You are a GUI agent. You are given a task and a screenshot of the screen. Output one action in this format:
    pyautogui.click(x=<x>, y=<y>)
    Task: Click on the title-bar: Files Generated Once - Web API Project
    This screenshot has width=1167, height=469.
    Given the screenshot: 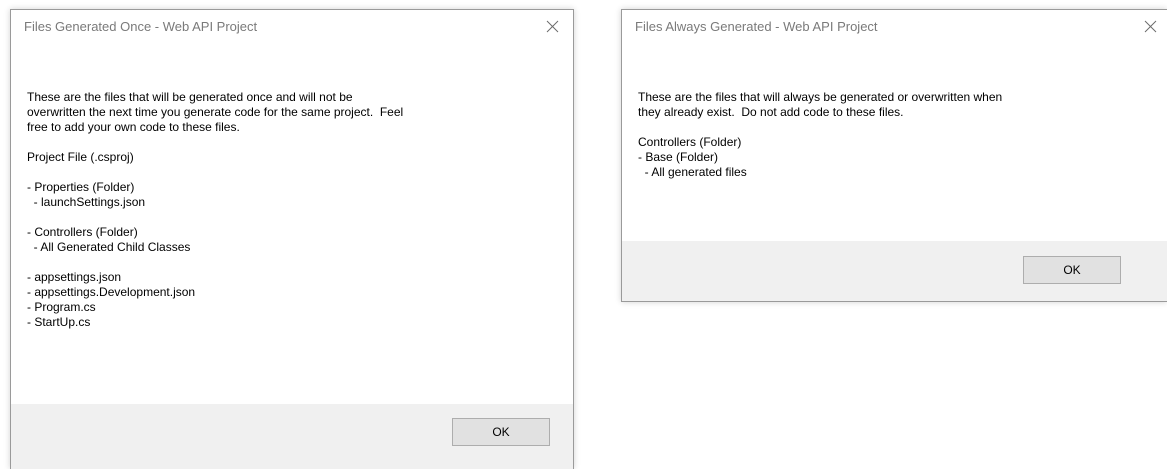 What is the action you would take?
    pyautogui.click(x=292, y=25)
    